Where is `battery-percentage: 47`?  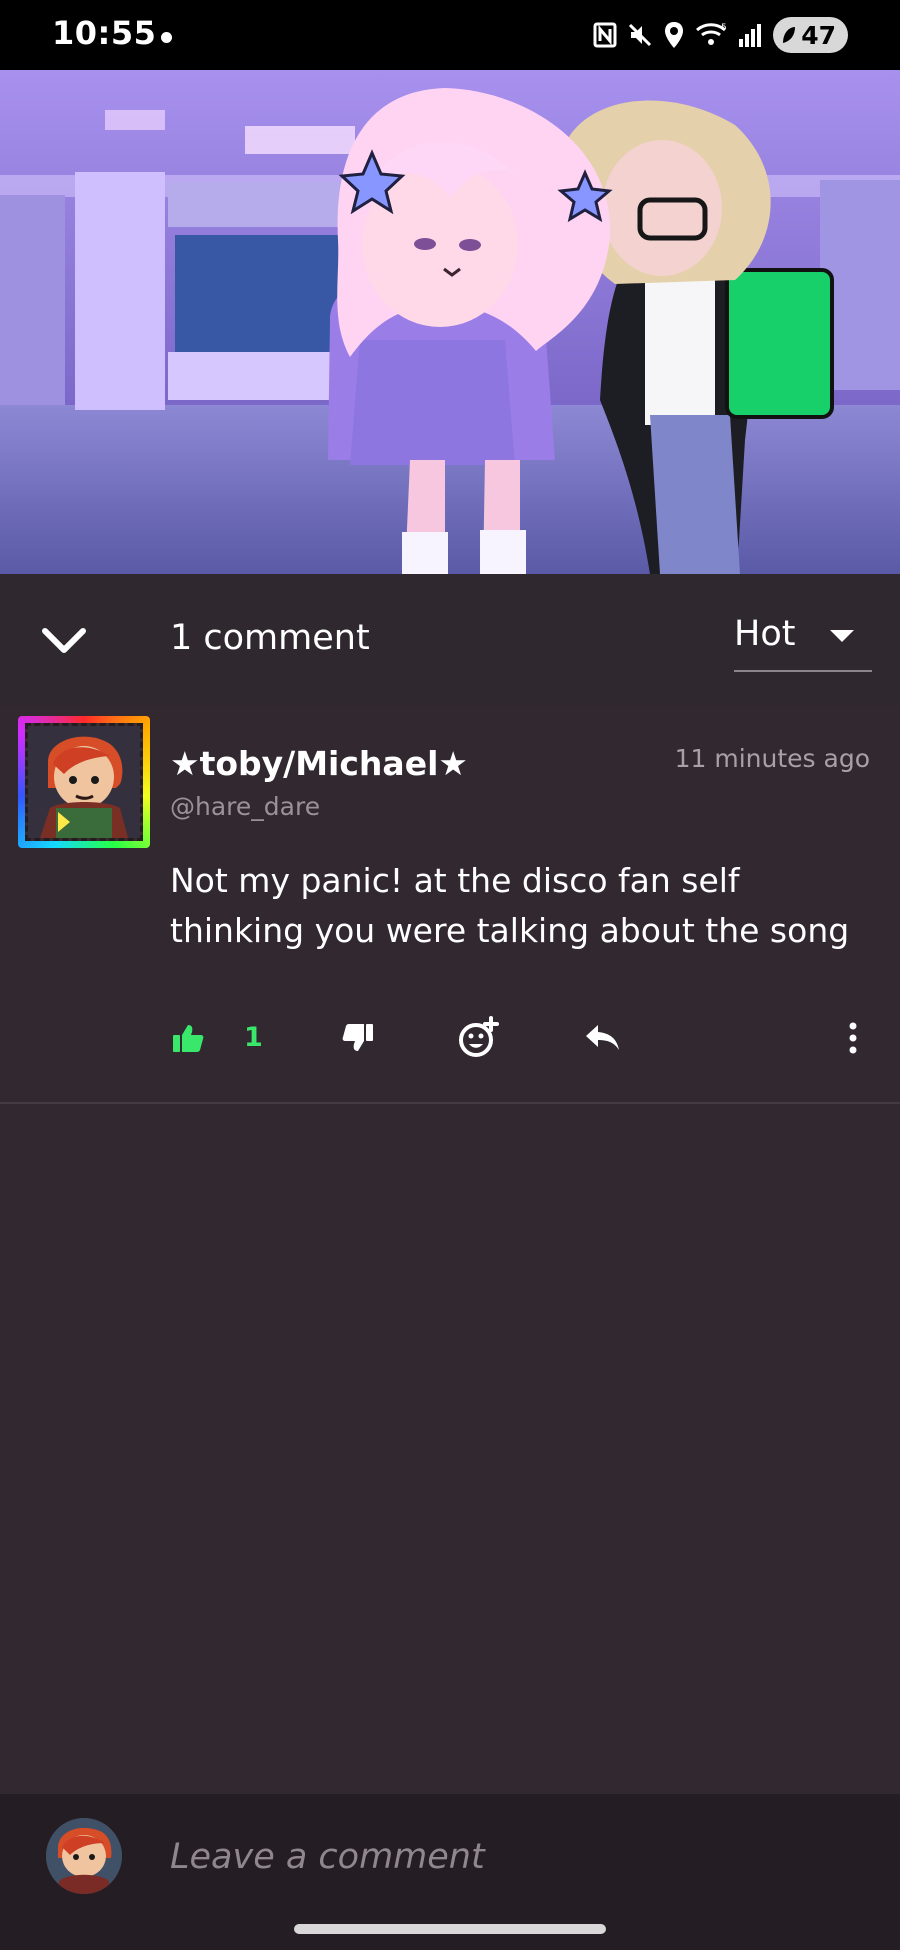 battery-percentage: 47 is located at coordinates (818, 35).